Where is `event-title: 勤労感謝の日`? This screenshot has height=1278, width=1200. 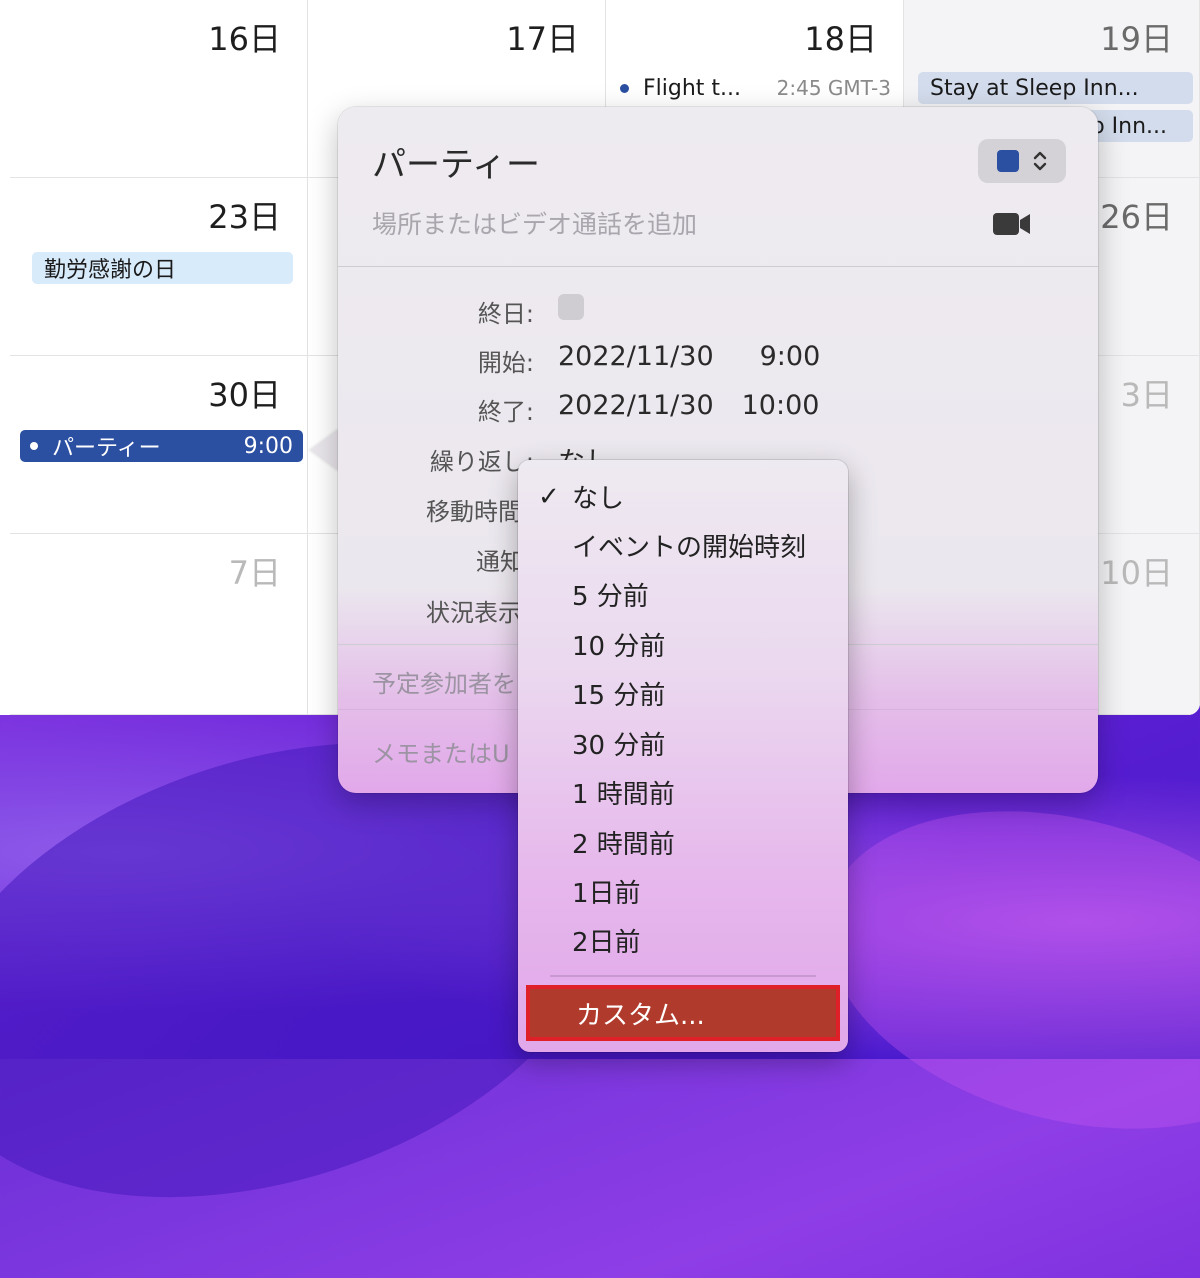 event-title: 勤労感謝の日 is located at coordinates (110, 270).